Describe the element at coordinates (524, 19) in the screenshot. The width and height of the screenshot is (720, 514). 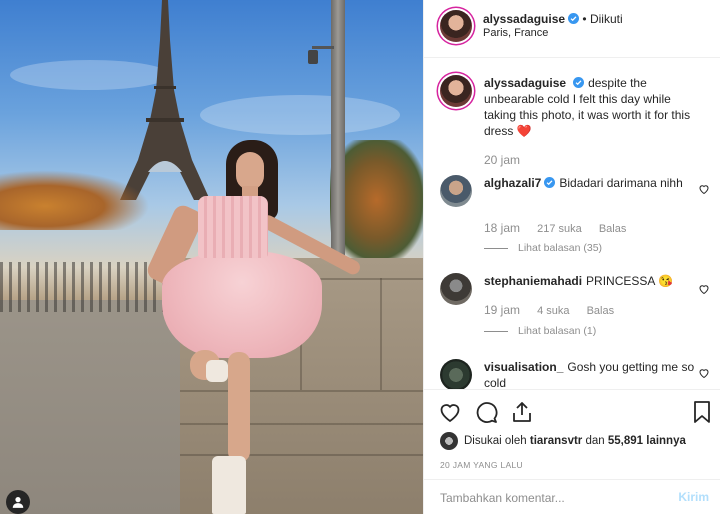
I see `author-username: alyssadaguise` at that location.